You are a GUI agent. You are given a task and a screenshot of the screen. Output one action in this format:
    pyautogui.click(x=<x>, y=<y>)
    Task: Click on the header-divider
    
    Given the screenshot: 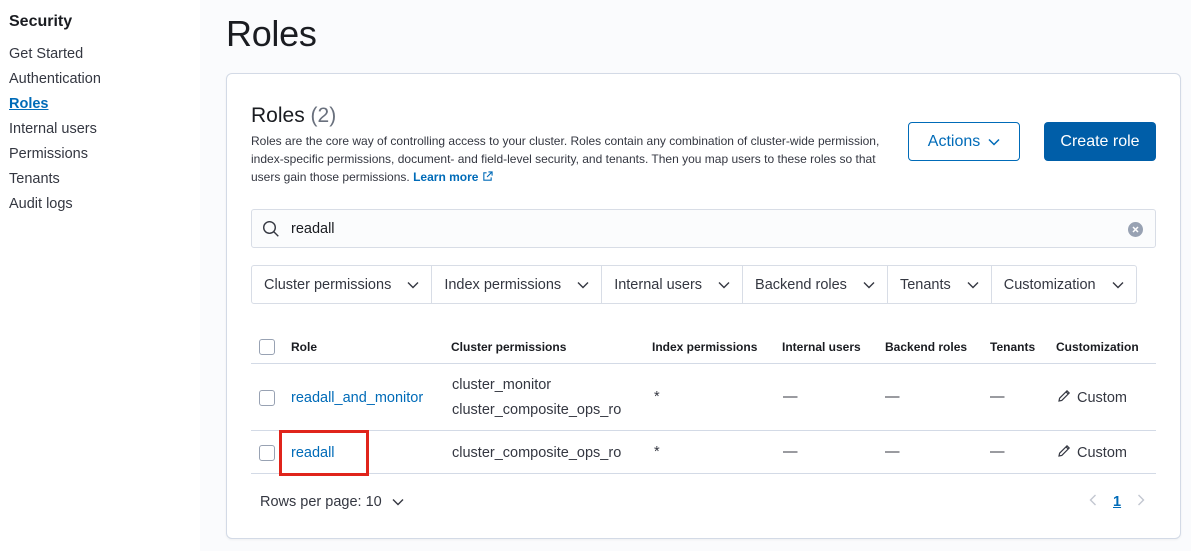 What is the action you would take?
    pyautogui.click(x=703, y=363)
    